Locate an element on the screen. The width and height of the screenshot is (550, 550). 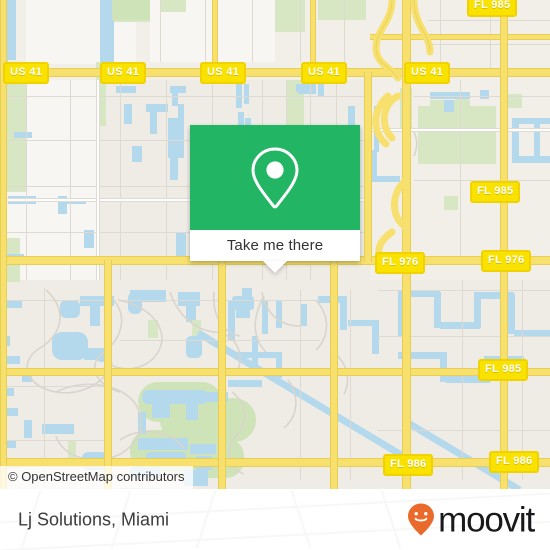
take-me-there-button: Take me there is located at coordinates (275, 245).